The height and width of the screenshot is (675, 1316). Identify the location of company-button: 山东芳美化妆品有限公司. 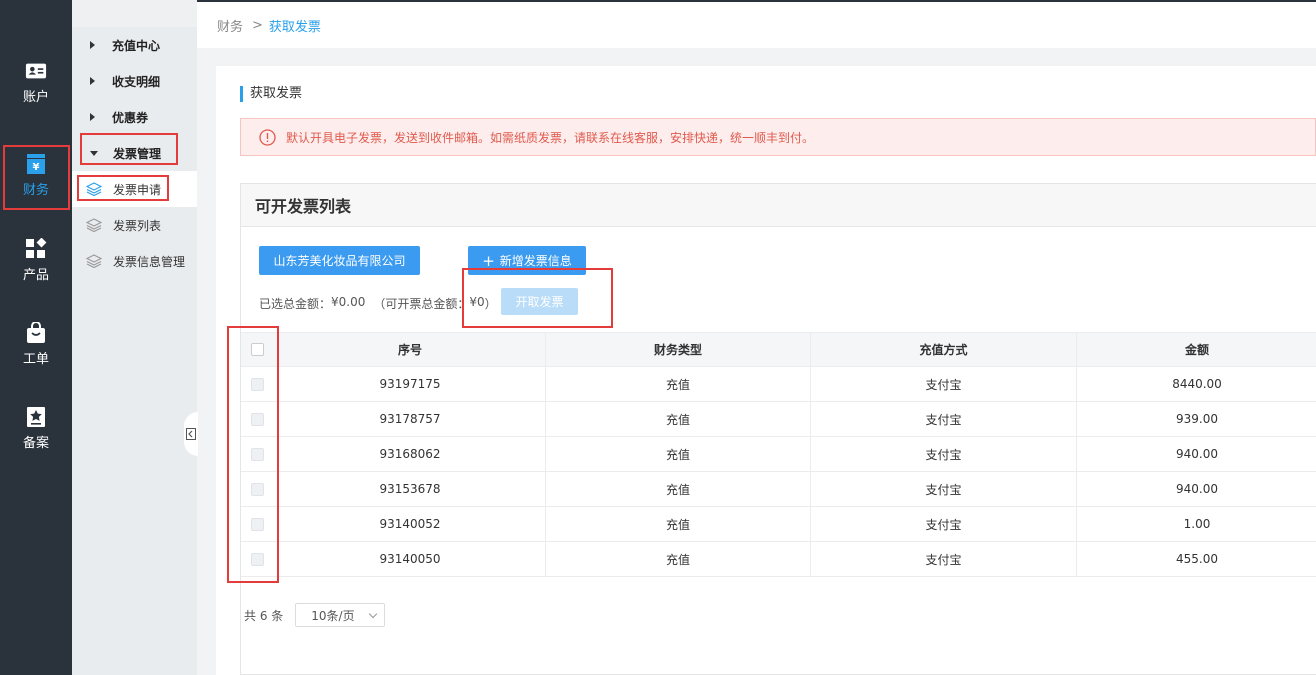
(339, 260).